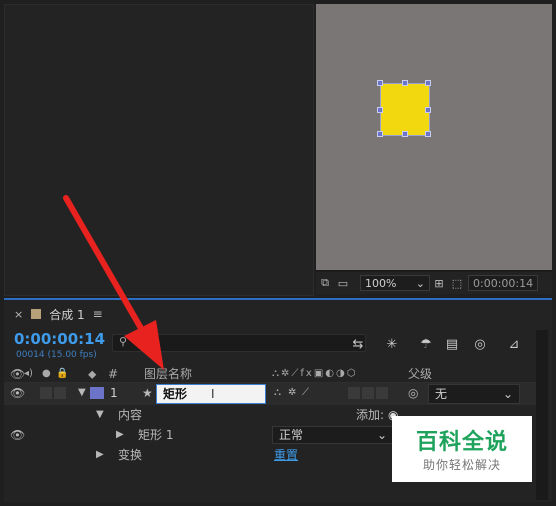 The image size is (556, 506). I want to click on watermark-logo: 百科全说 助你轻松解决, so click(462, 449).